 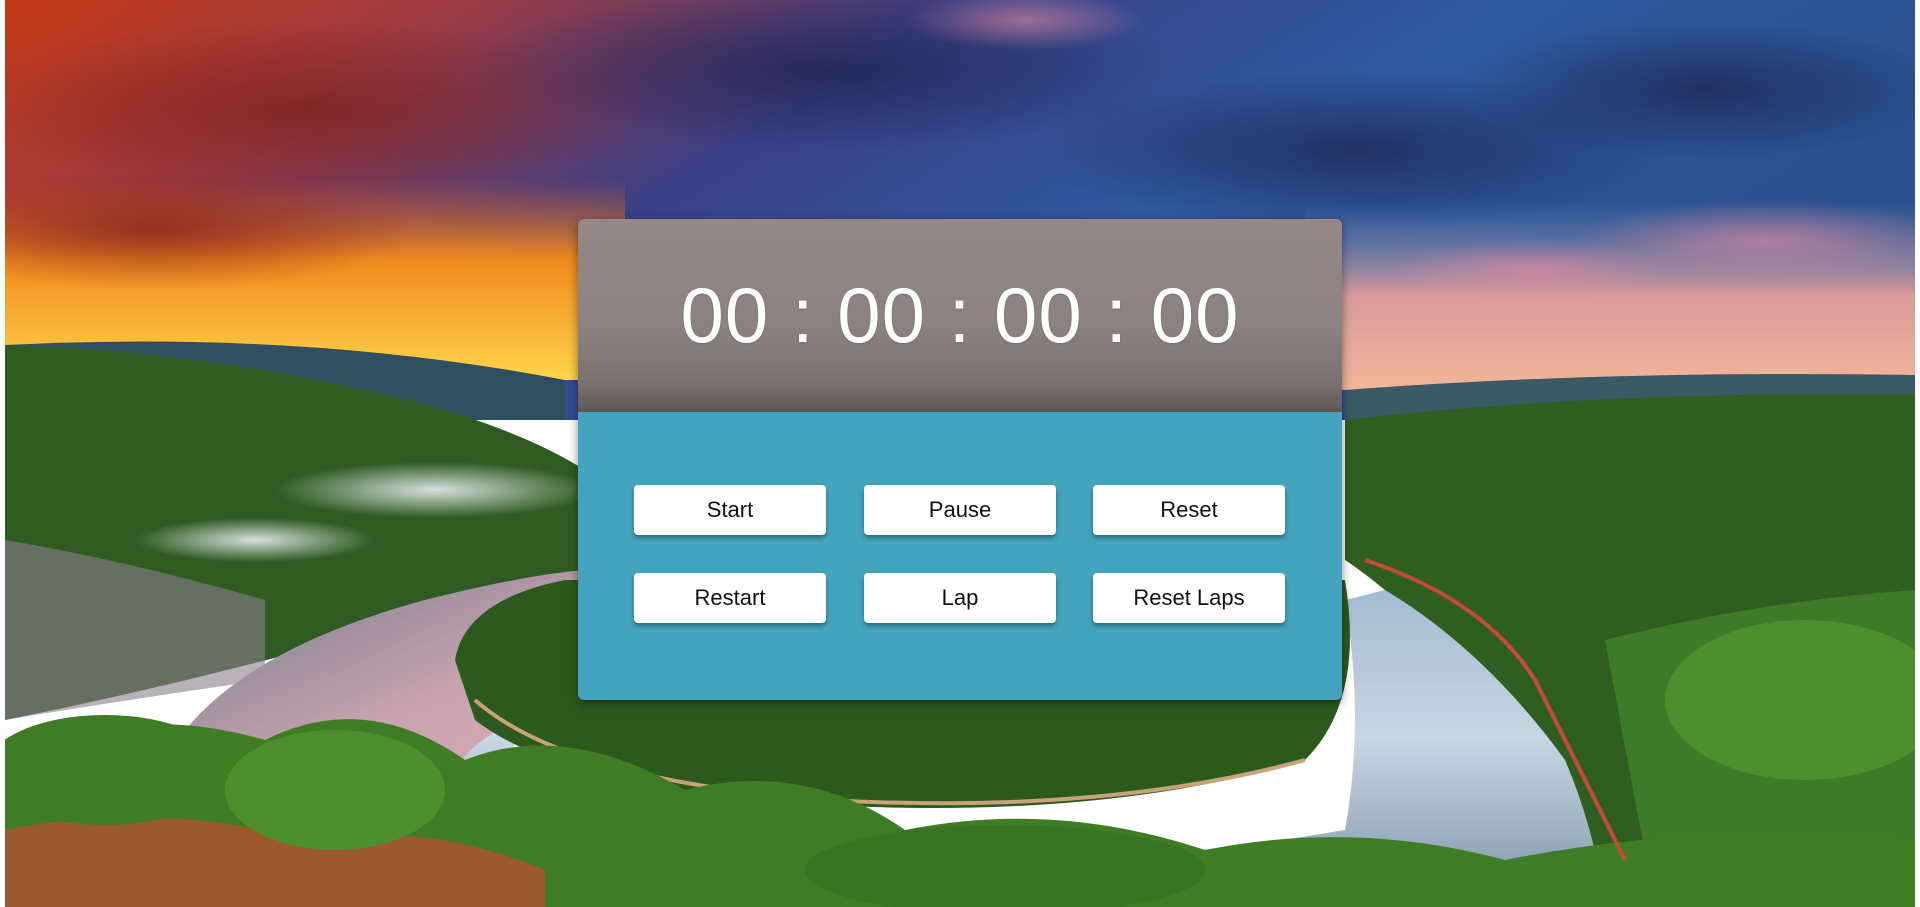 I want to click on stopwatch-display: 00 : 00, so click(x=960, y=315).